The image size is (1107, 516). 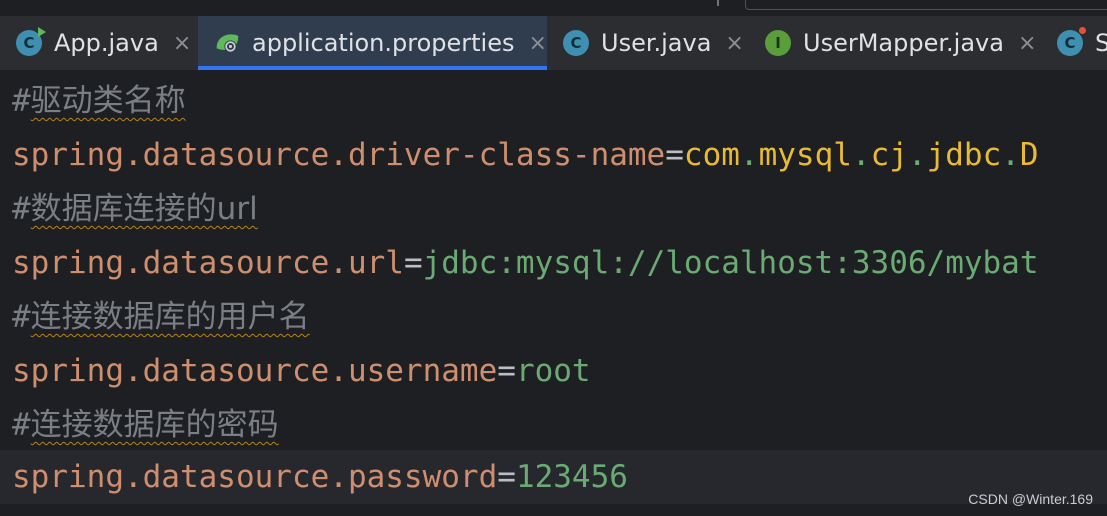 What do you see at coordinates (339, 155) in the screenshot?
I see `property-key: spring.datasource.driver-class-name` at bounding box center [339, 155].